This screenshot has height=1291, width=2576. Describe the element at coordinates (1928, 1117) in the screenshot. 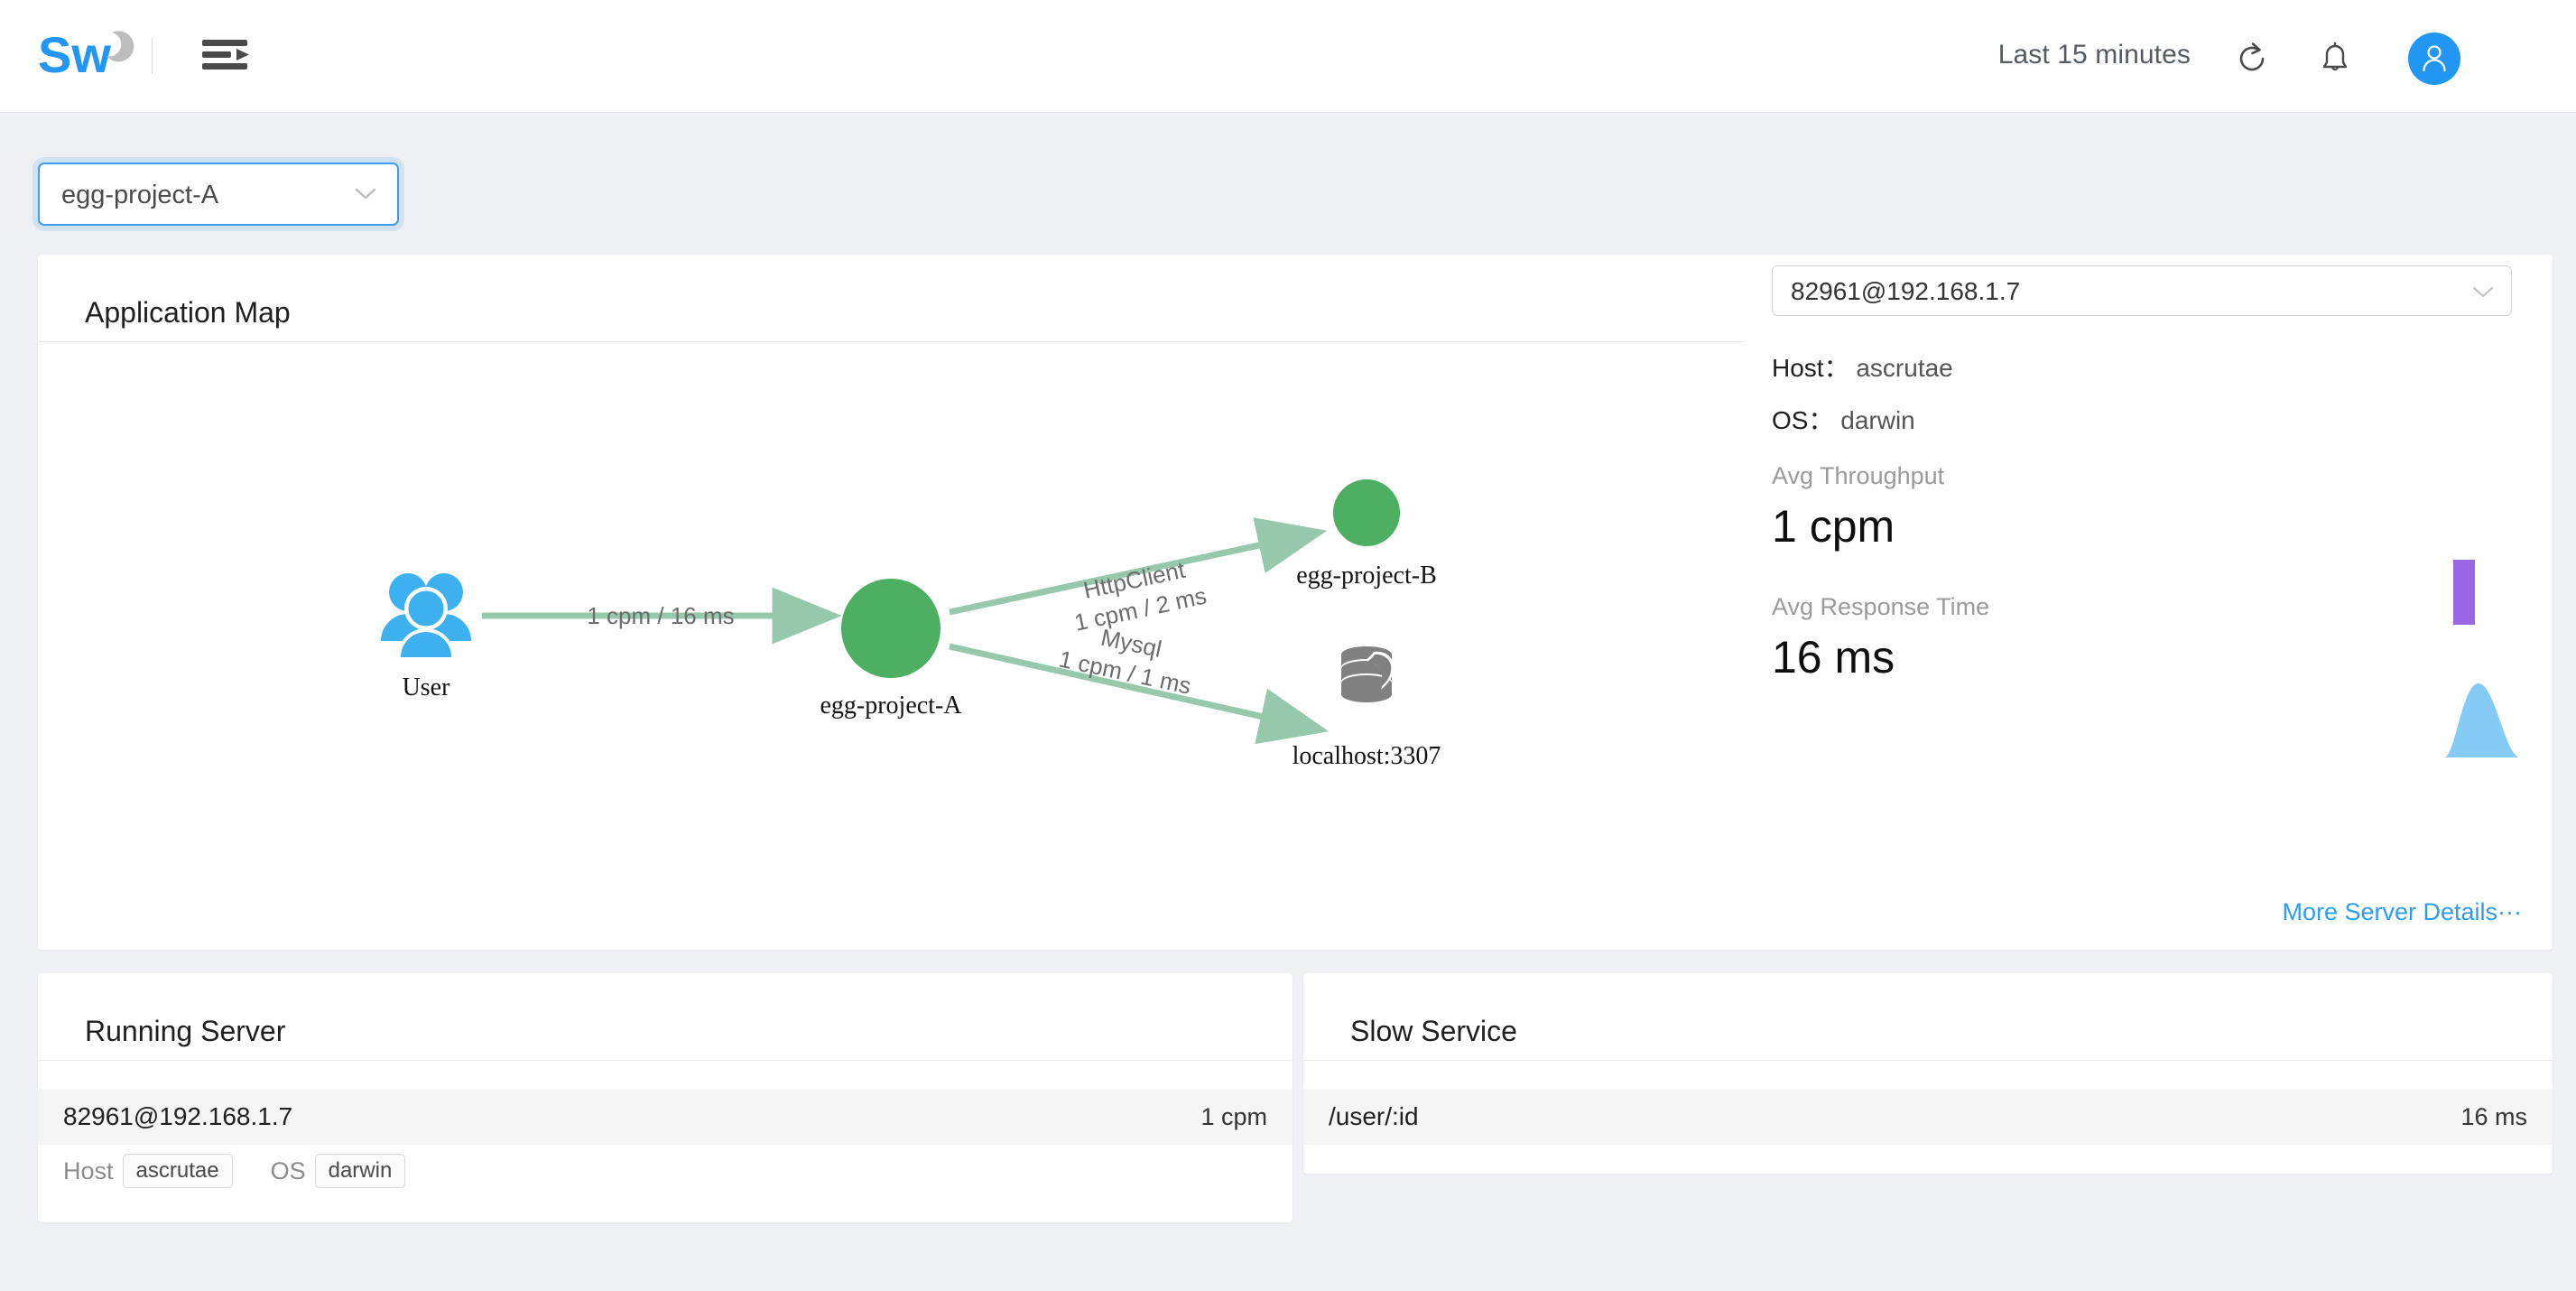

I see `table-row: /user/:id 16 ms` at that location.